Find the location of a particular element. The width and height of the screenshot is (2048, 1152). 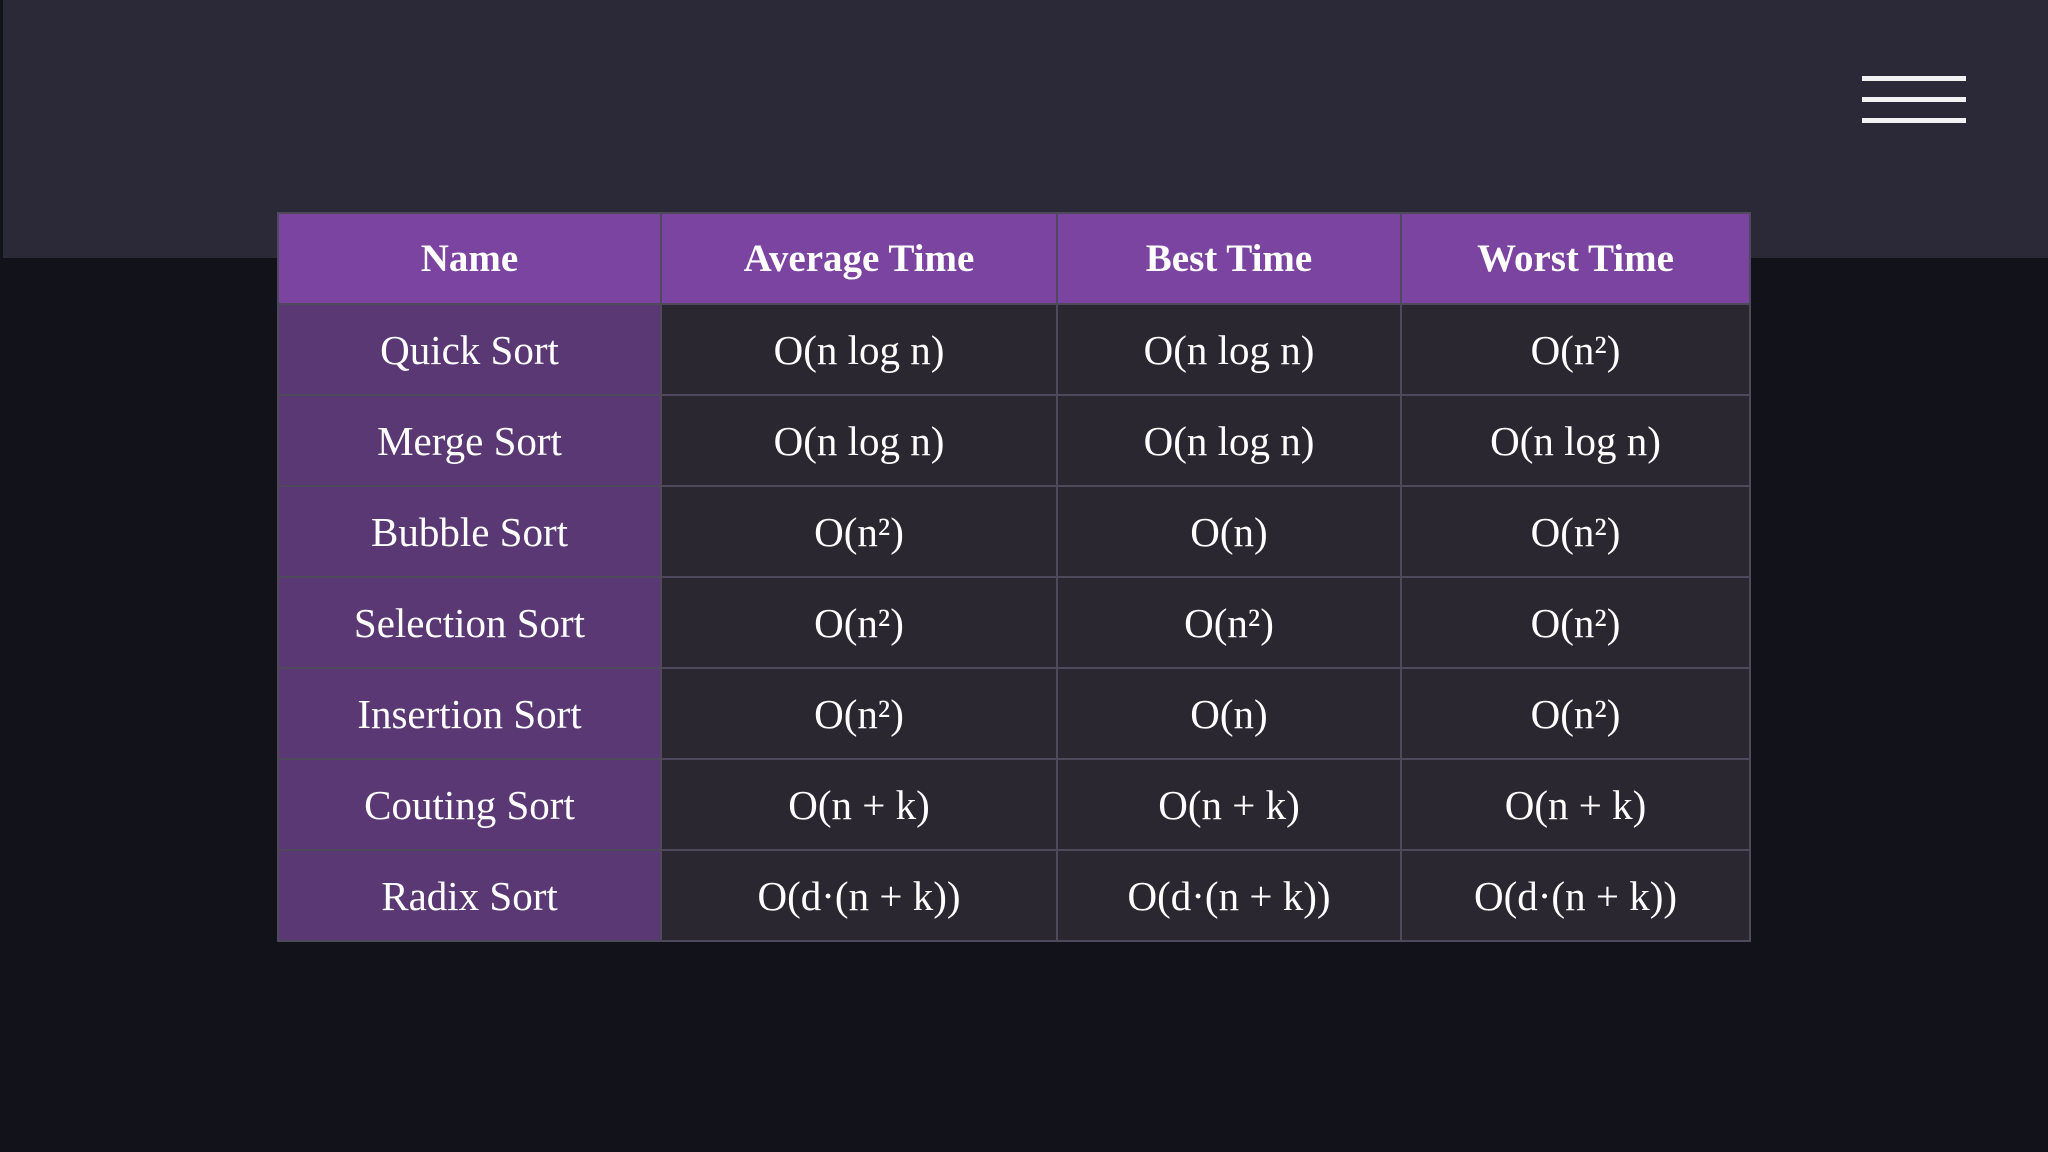

algorithm-name-cell: Selection Sort is located at coordinates (469, 622).